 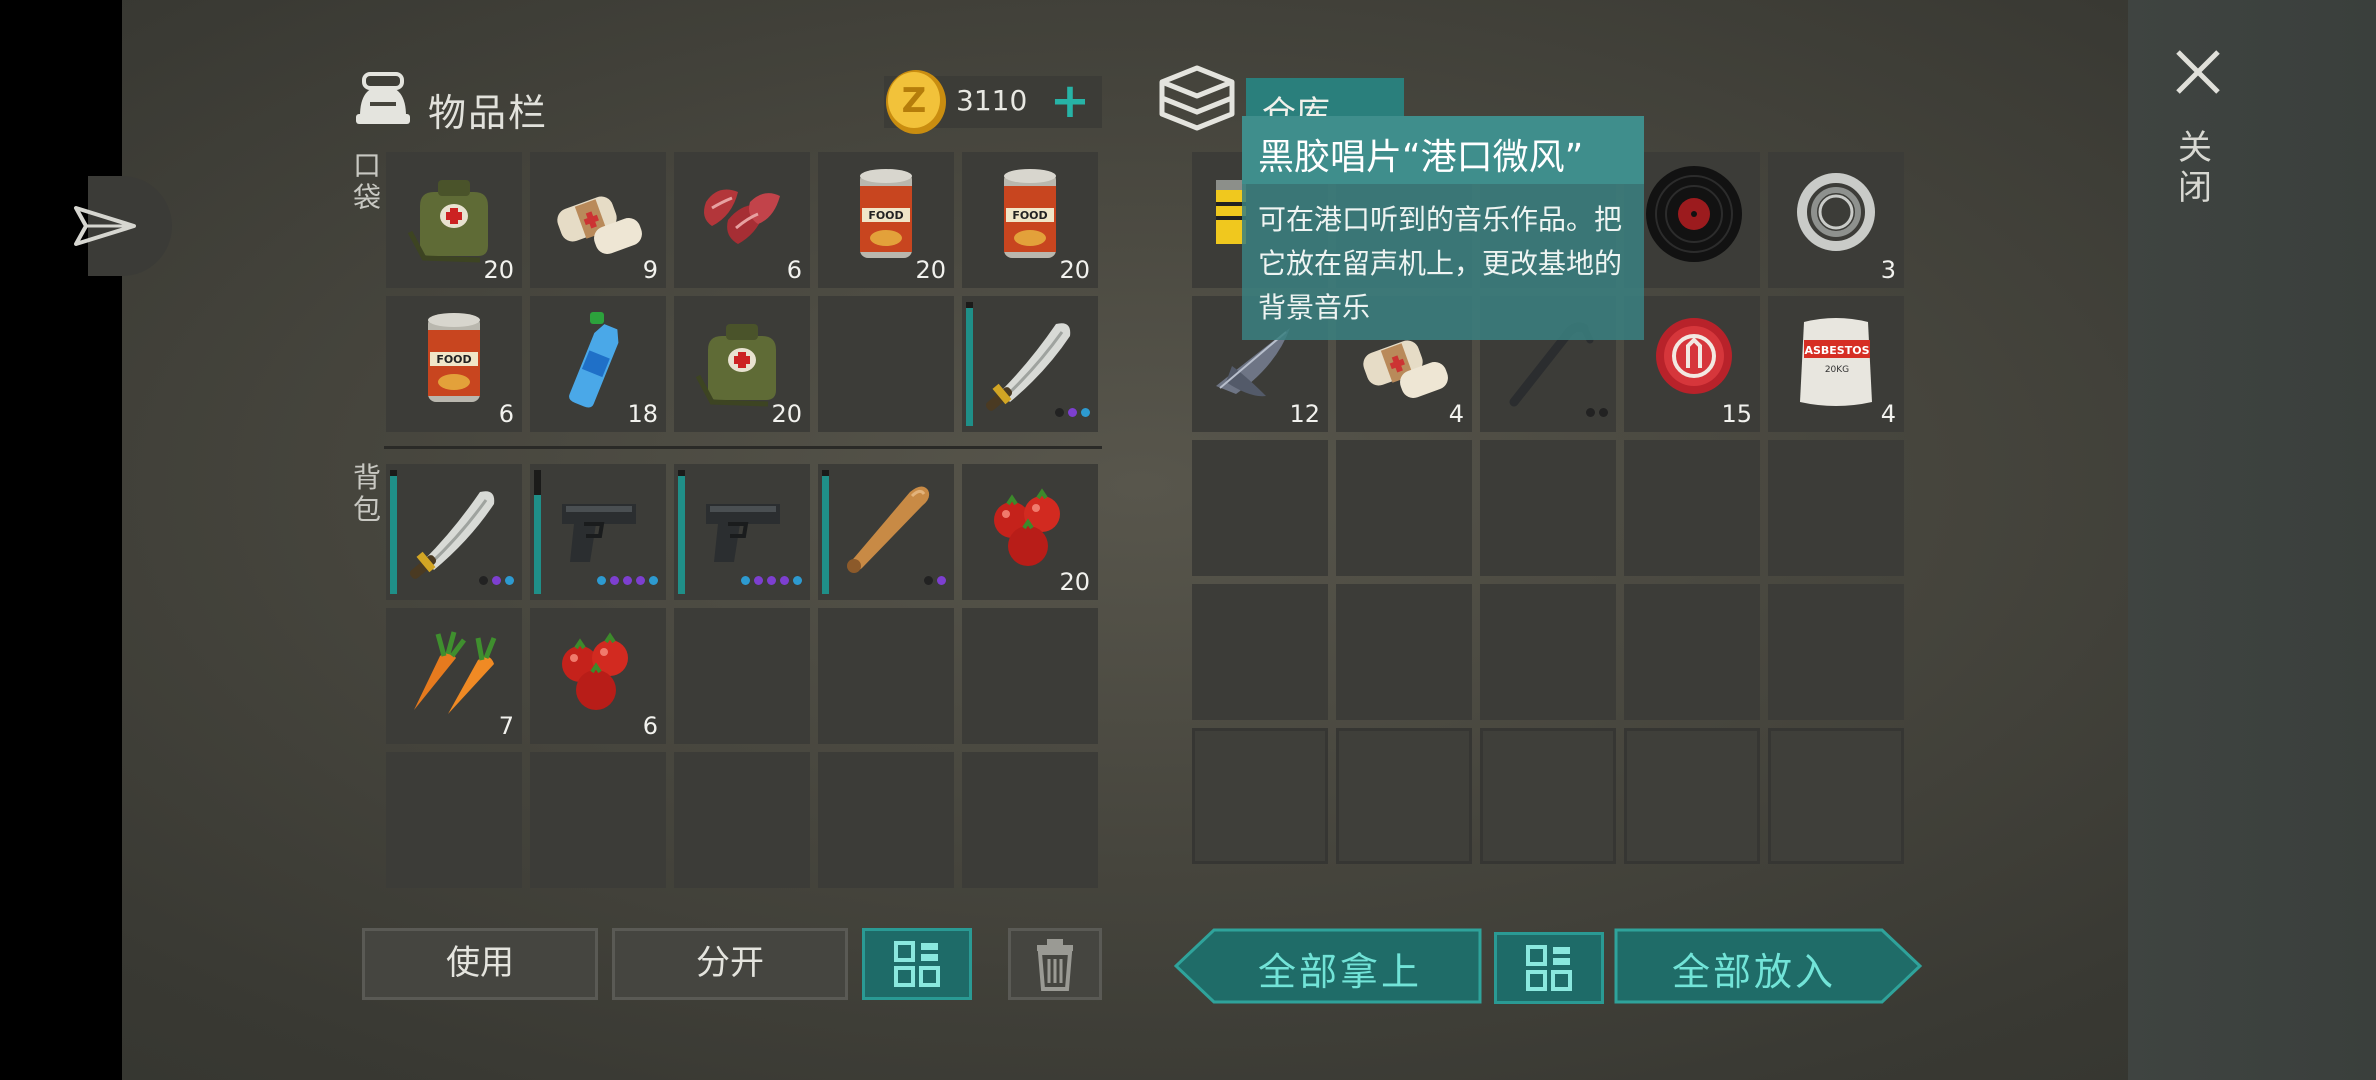 I want to click on storage-box-icon, so click(x=1197, y=98).